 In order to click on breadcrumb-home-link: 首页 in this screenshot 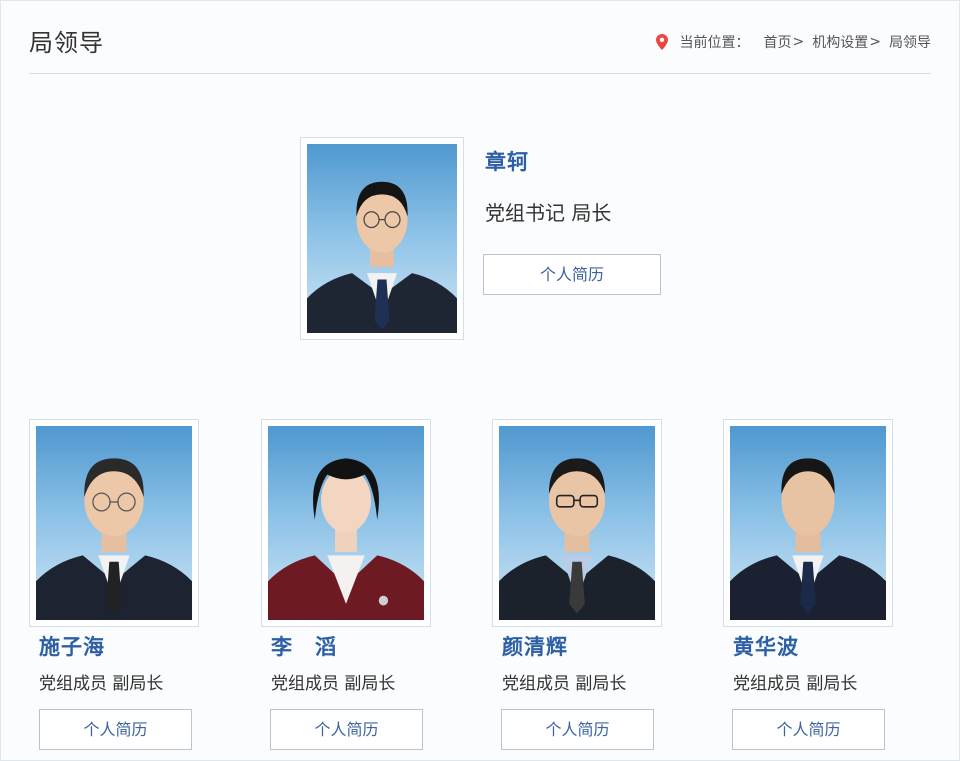, I will do `click(778, 42)`.